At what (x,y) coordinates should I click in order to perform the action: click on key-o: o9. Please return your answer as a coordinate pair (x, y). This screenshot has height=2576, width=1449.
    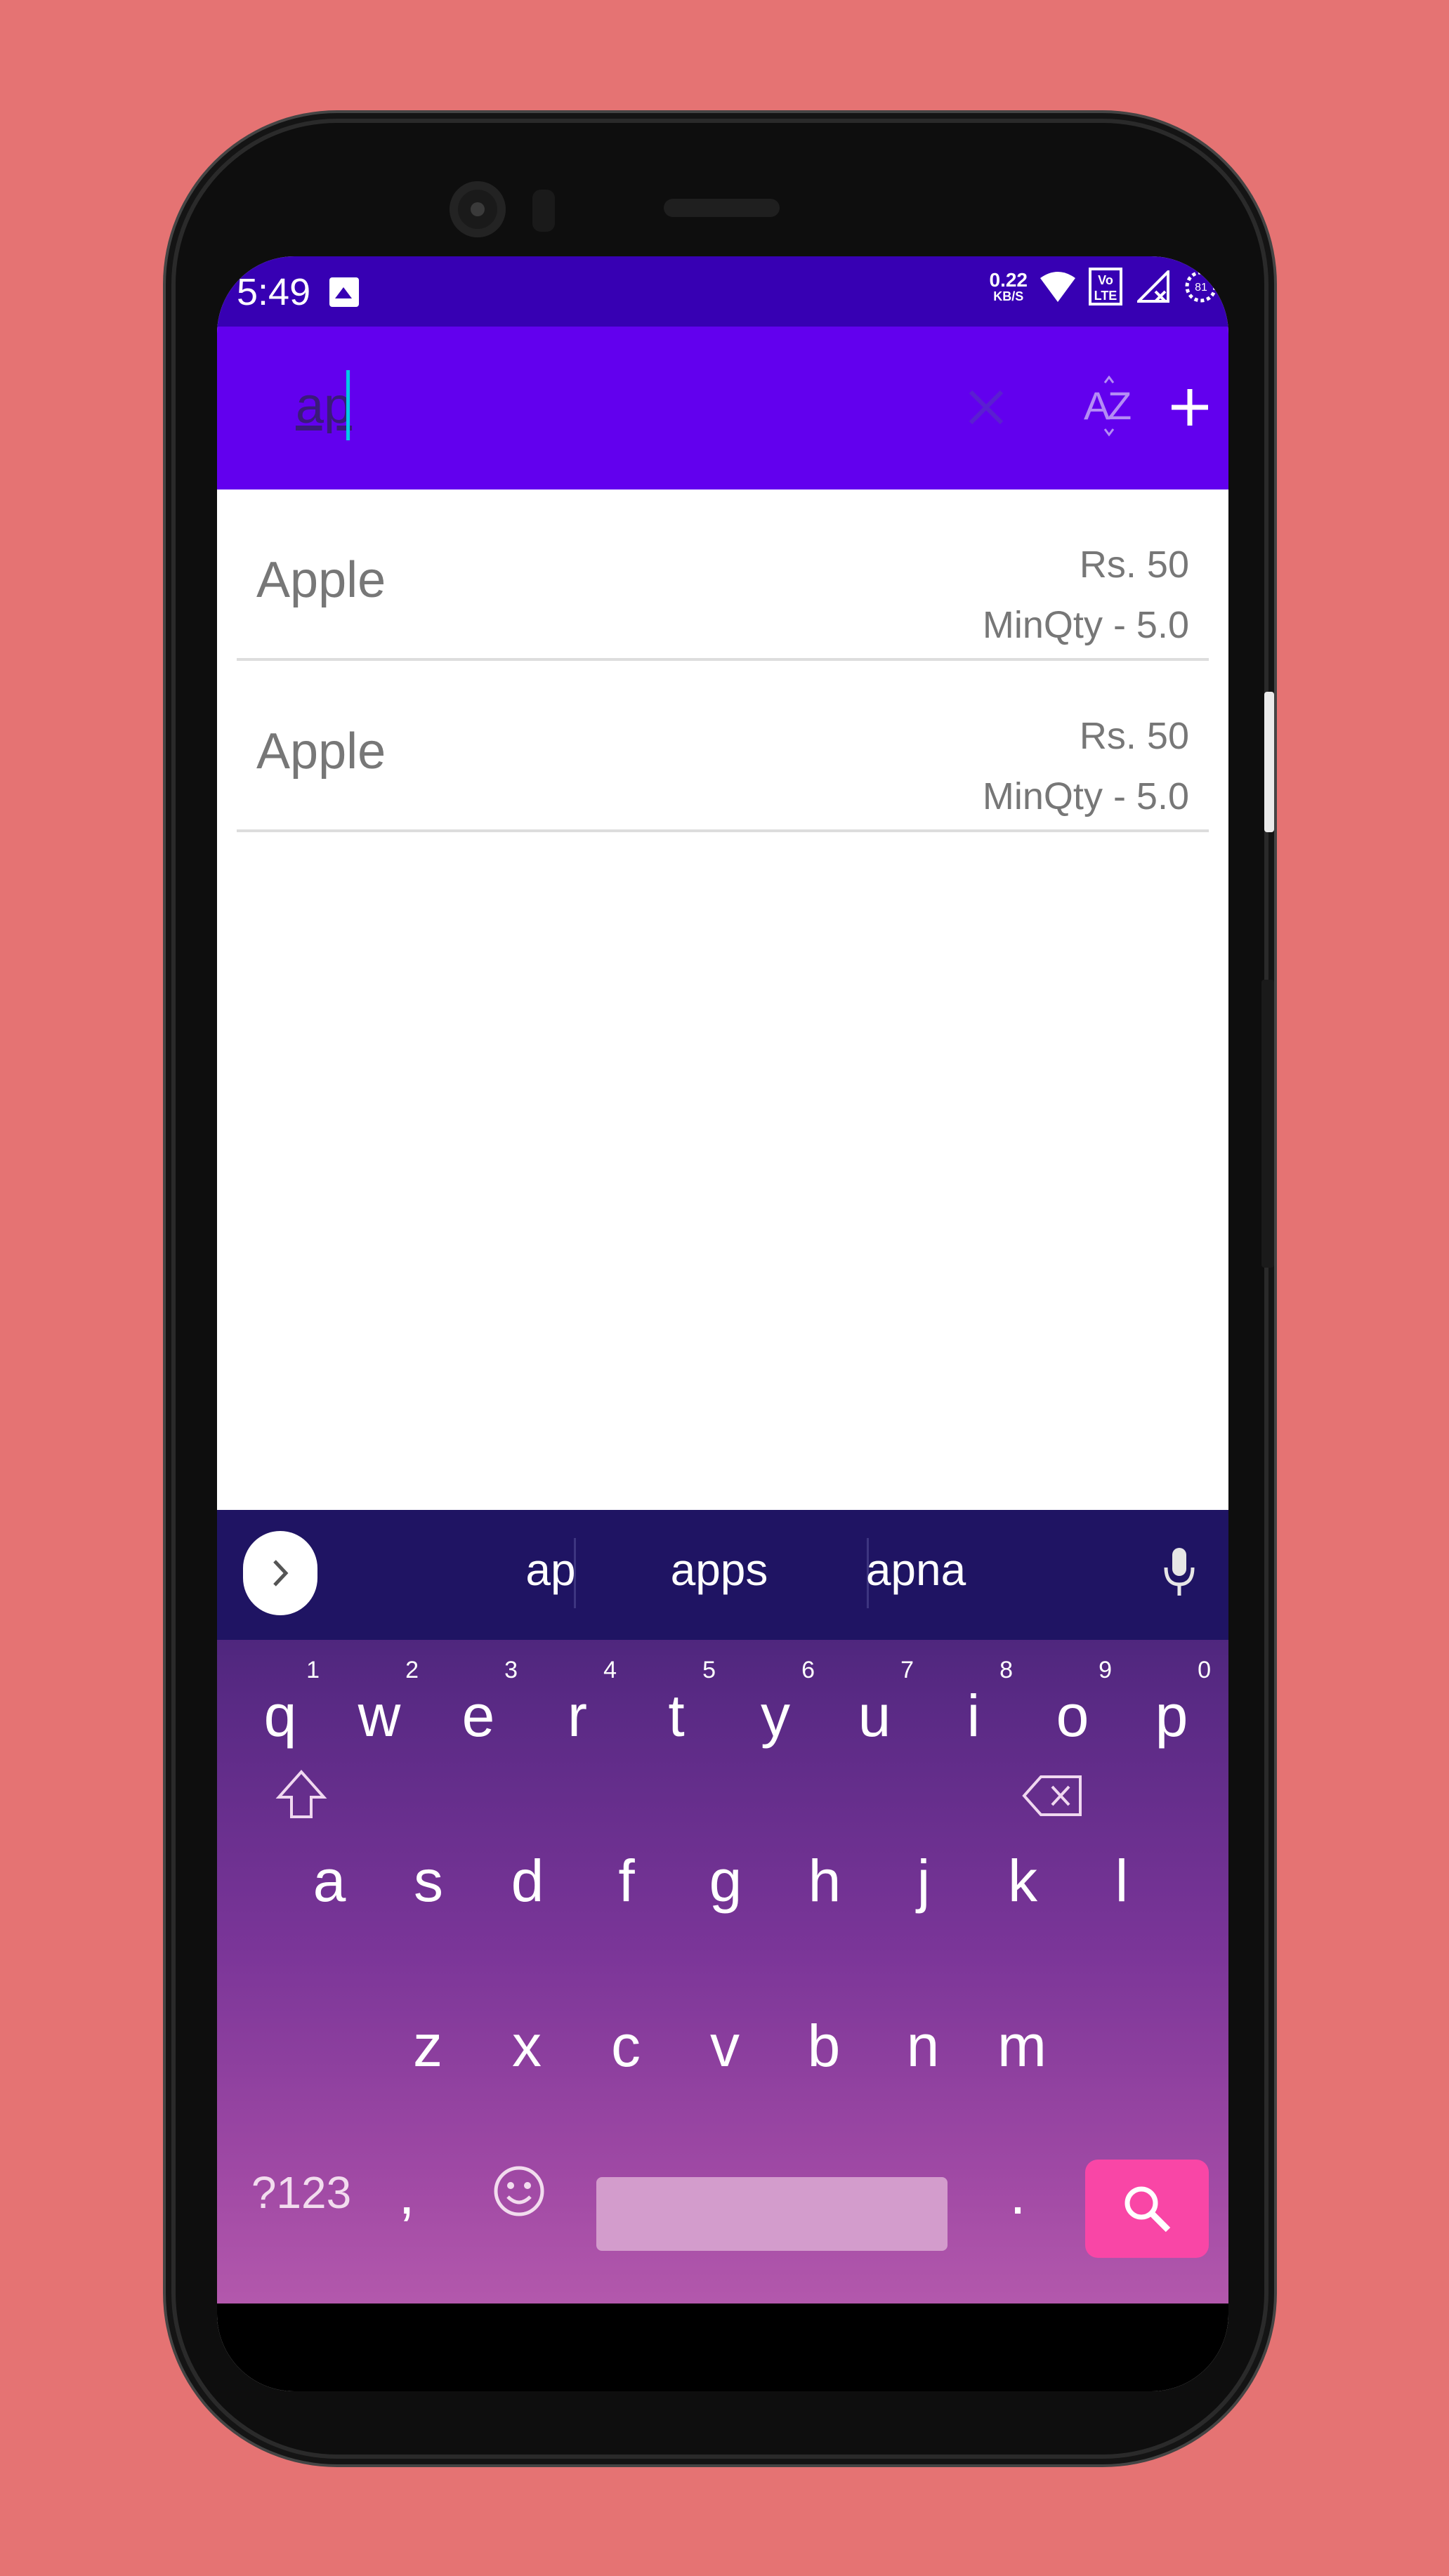
    Looking at the image, I should click on (1072, 1703).